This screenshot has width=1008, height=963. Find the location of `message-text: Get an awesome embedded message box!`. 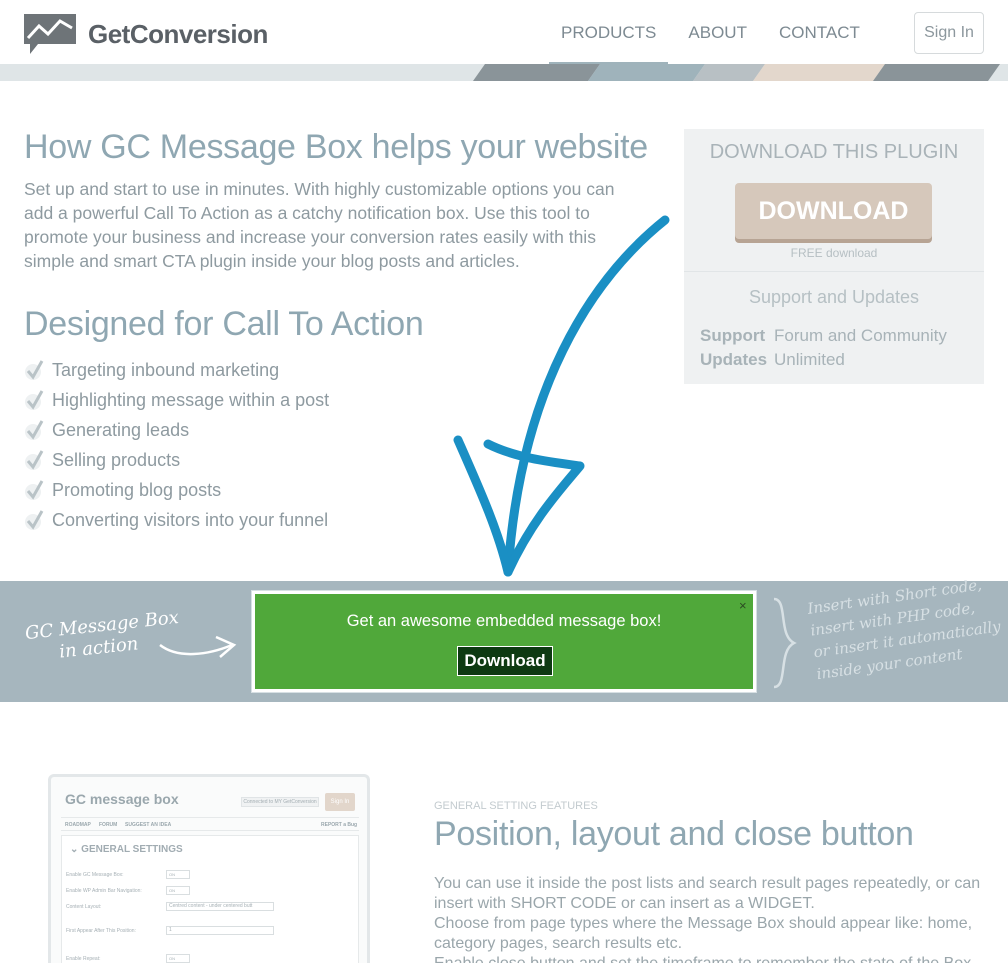

message-text: Get an awesome embedded message box! is located at coordinates (504, 621).